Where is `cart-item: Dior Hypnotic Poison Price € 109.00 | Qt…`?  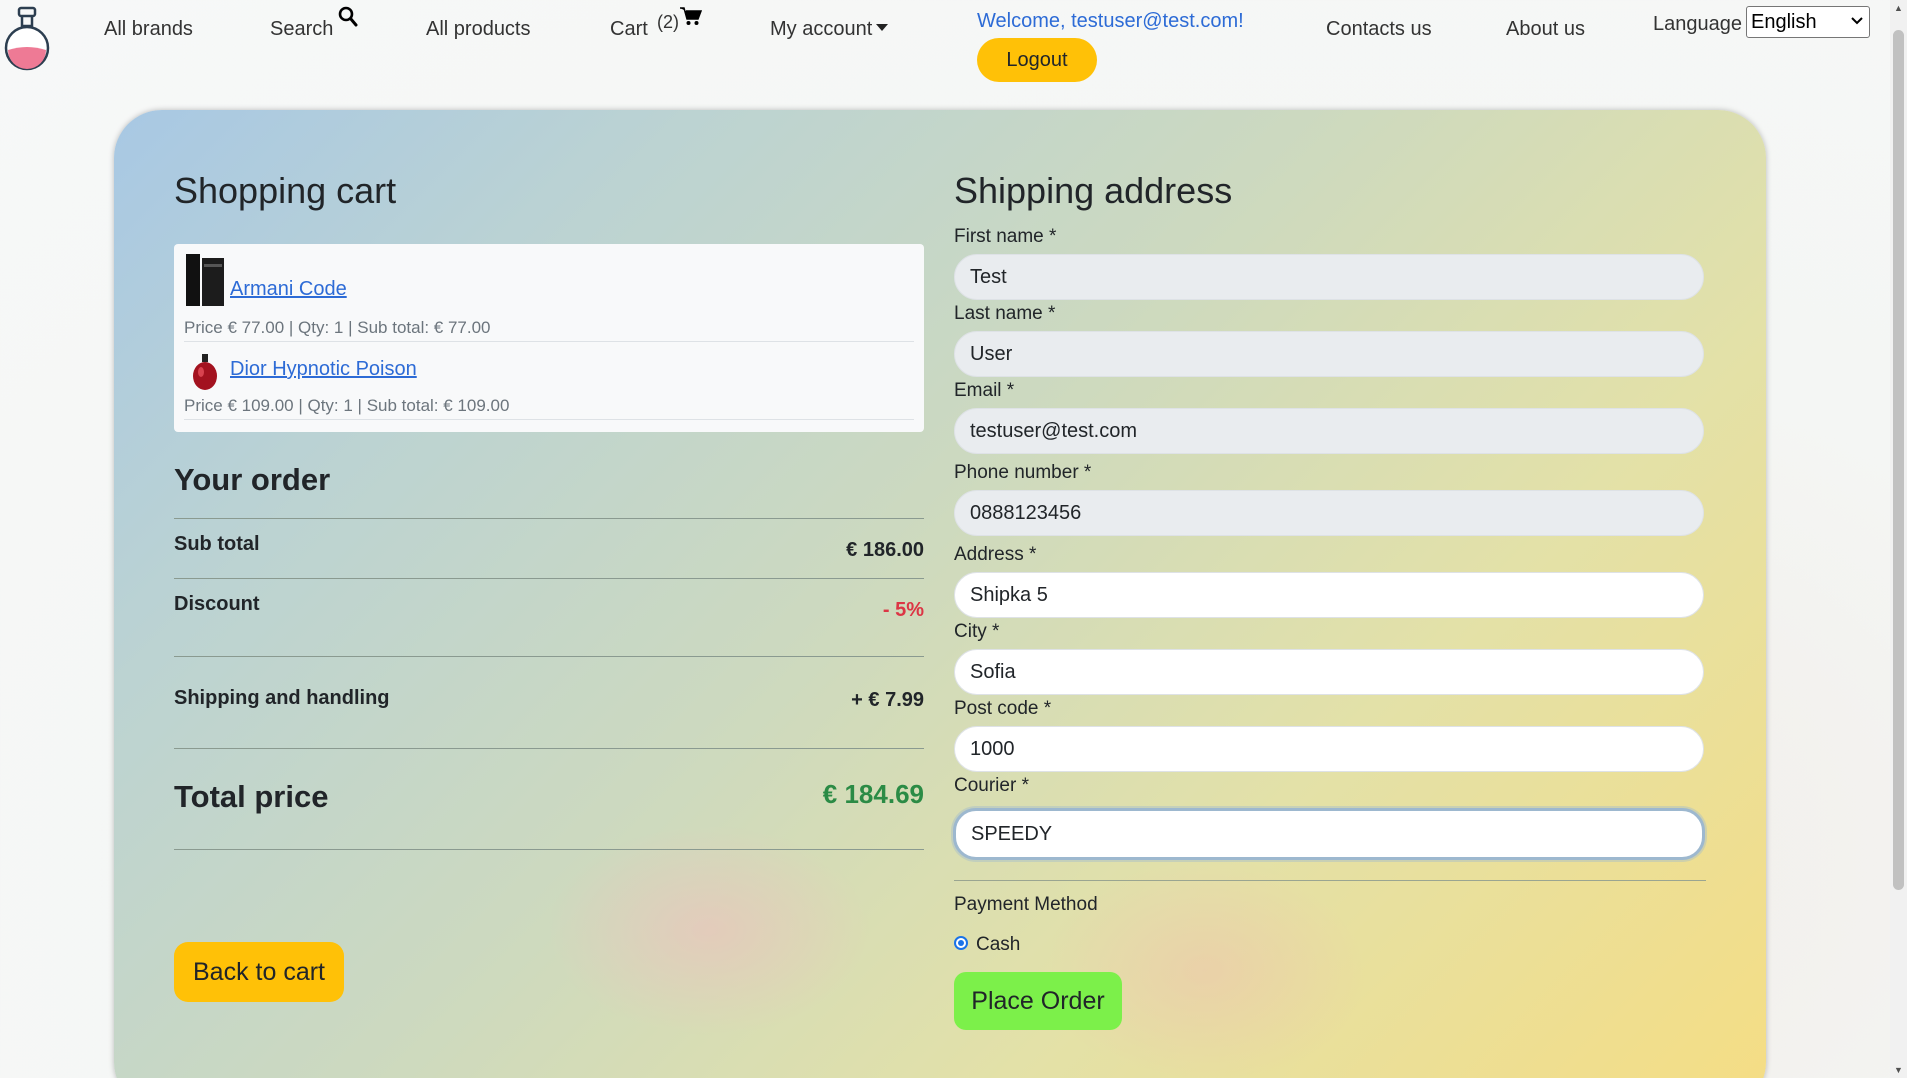 cart-item: Dior Hypnotic Poison Price € 109.00 | Qt… is located at coordinates (549, 381).